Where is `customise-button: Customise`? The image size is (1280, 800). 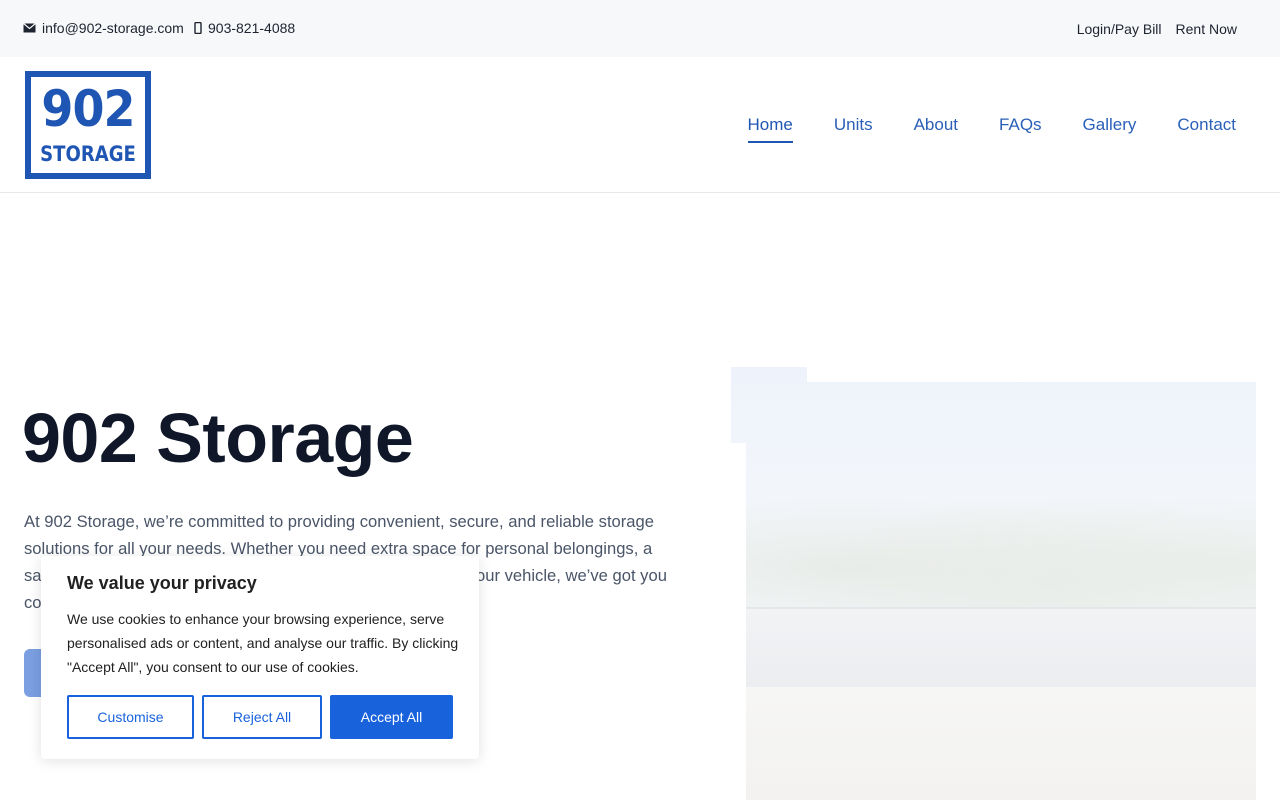 customise-button: Customise is located at coordinates (130, 717).